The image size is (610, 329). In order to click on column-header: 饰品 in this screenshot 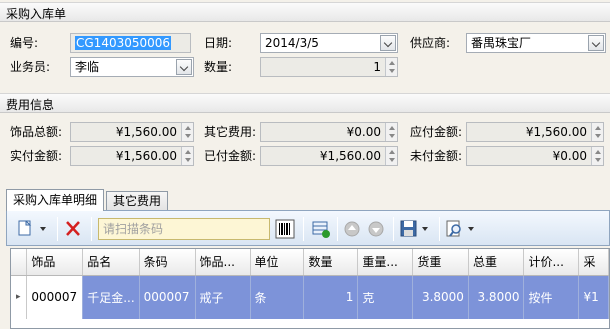, I will do `click(55, 262)`.